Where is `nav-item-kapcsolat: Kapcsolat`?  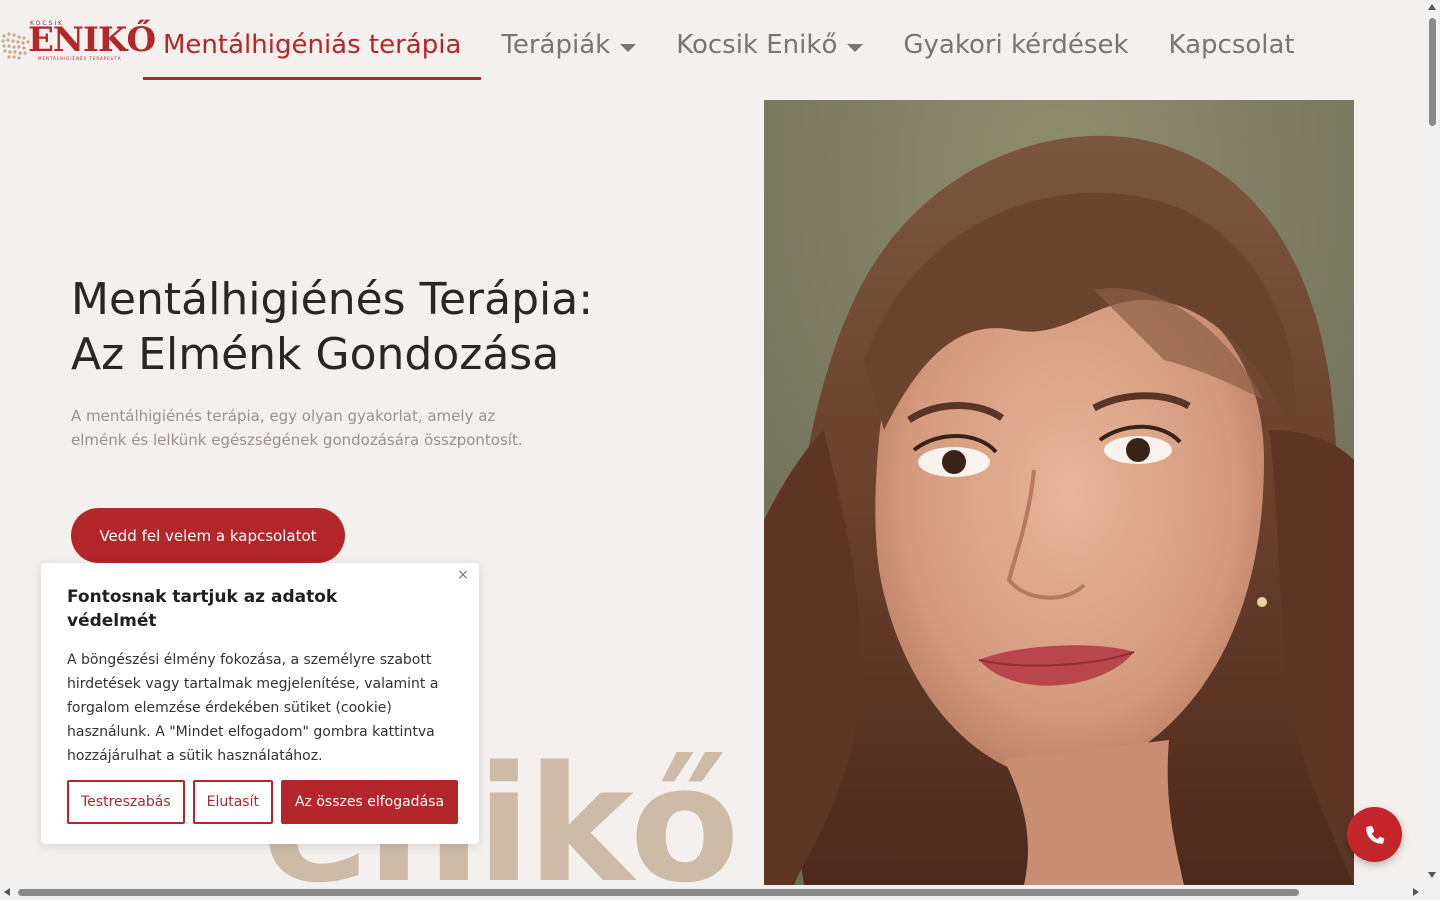
nav-item-kapcsolat: Kapcsolat is located at coordinates (1232, 49).